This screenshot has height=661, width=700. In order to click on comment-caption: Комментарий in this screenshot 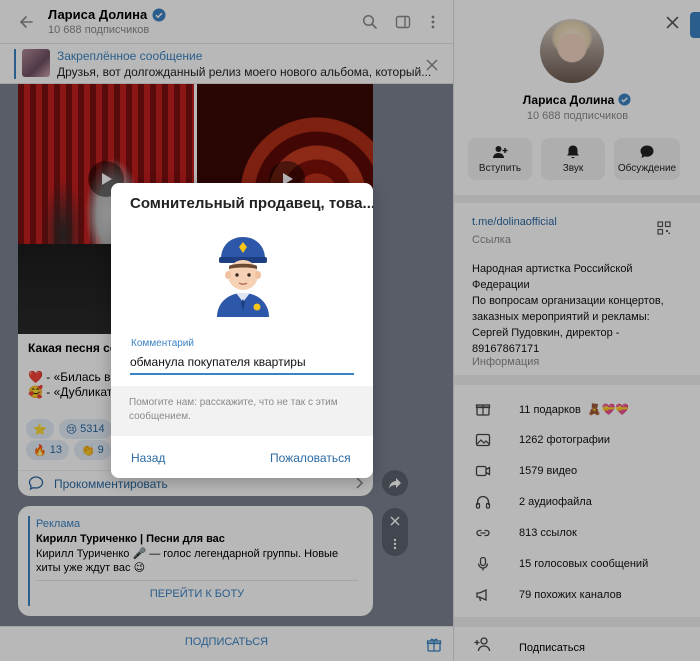, I will do `click(162, 343)`.